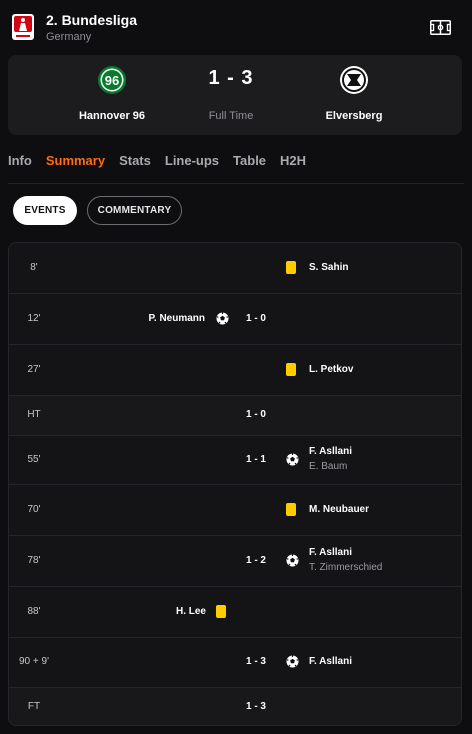 This screenshot has width=472, height=734. Describe the element at coordinates (34, 267) in the screenshot. I see `event-minute: 8'` at that location.